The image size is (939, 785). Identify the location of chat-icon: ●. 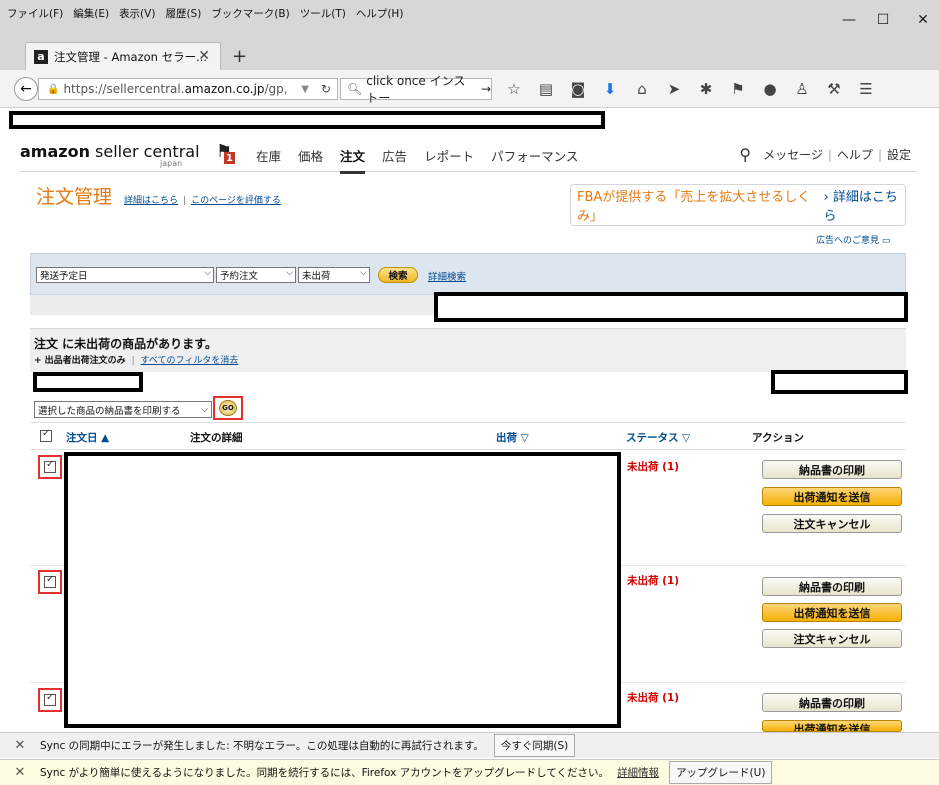
(770, 89).